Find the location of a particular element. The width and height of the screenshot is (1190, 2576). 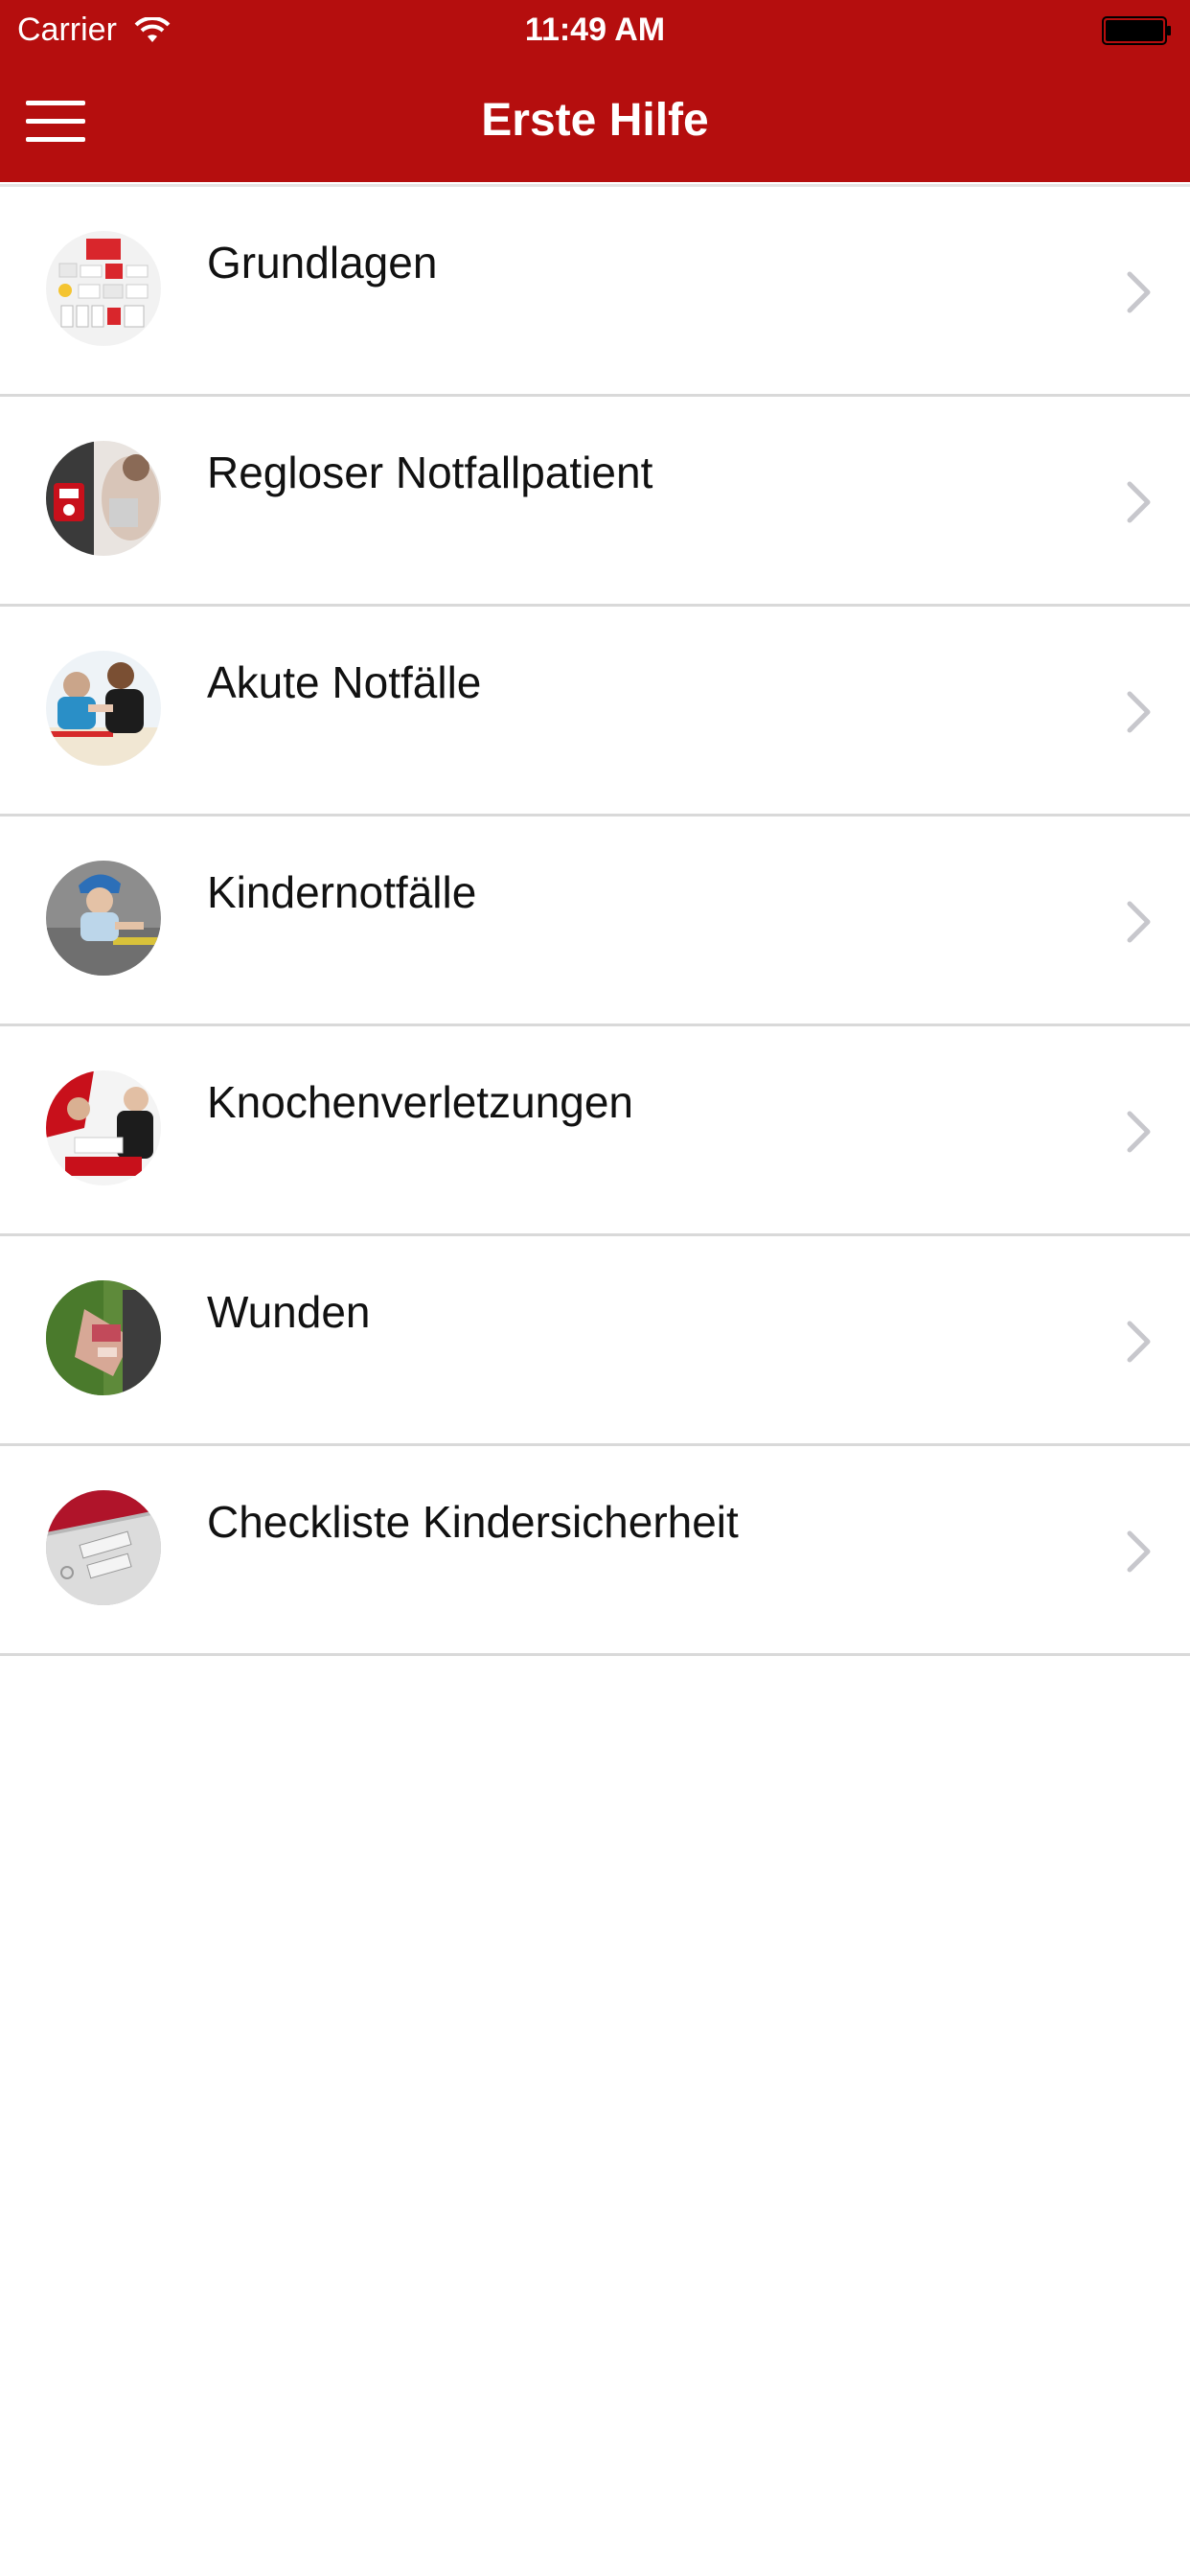

list-item-grundlagen: Grundlagen is located at coordinates (595, 292).